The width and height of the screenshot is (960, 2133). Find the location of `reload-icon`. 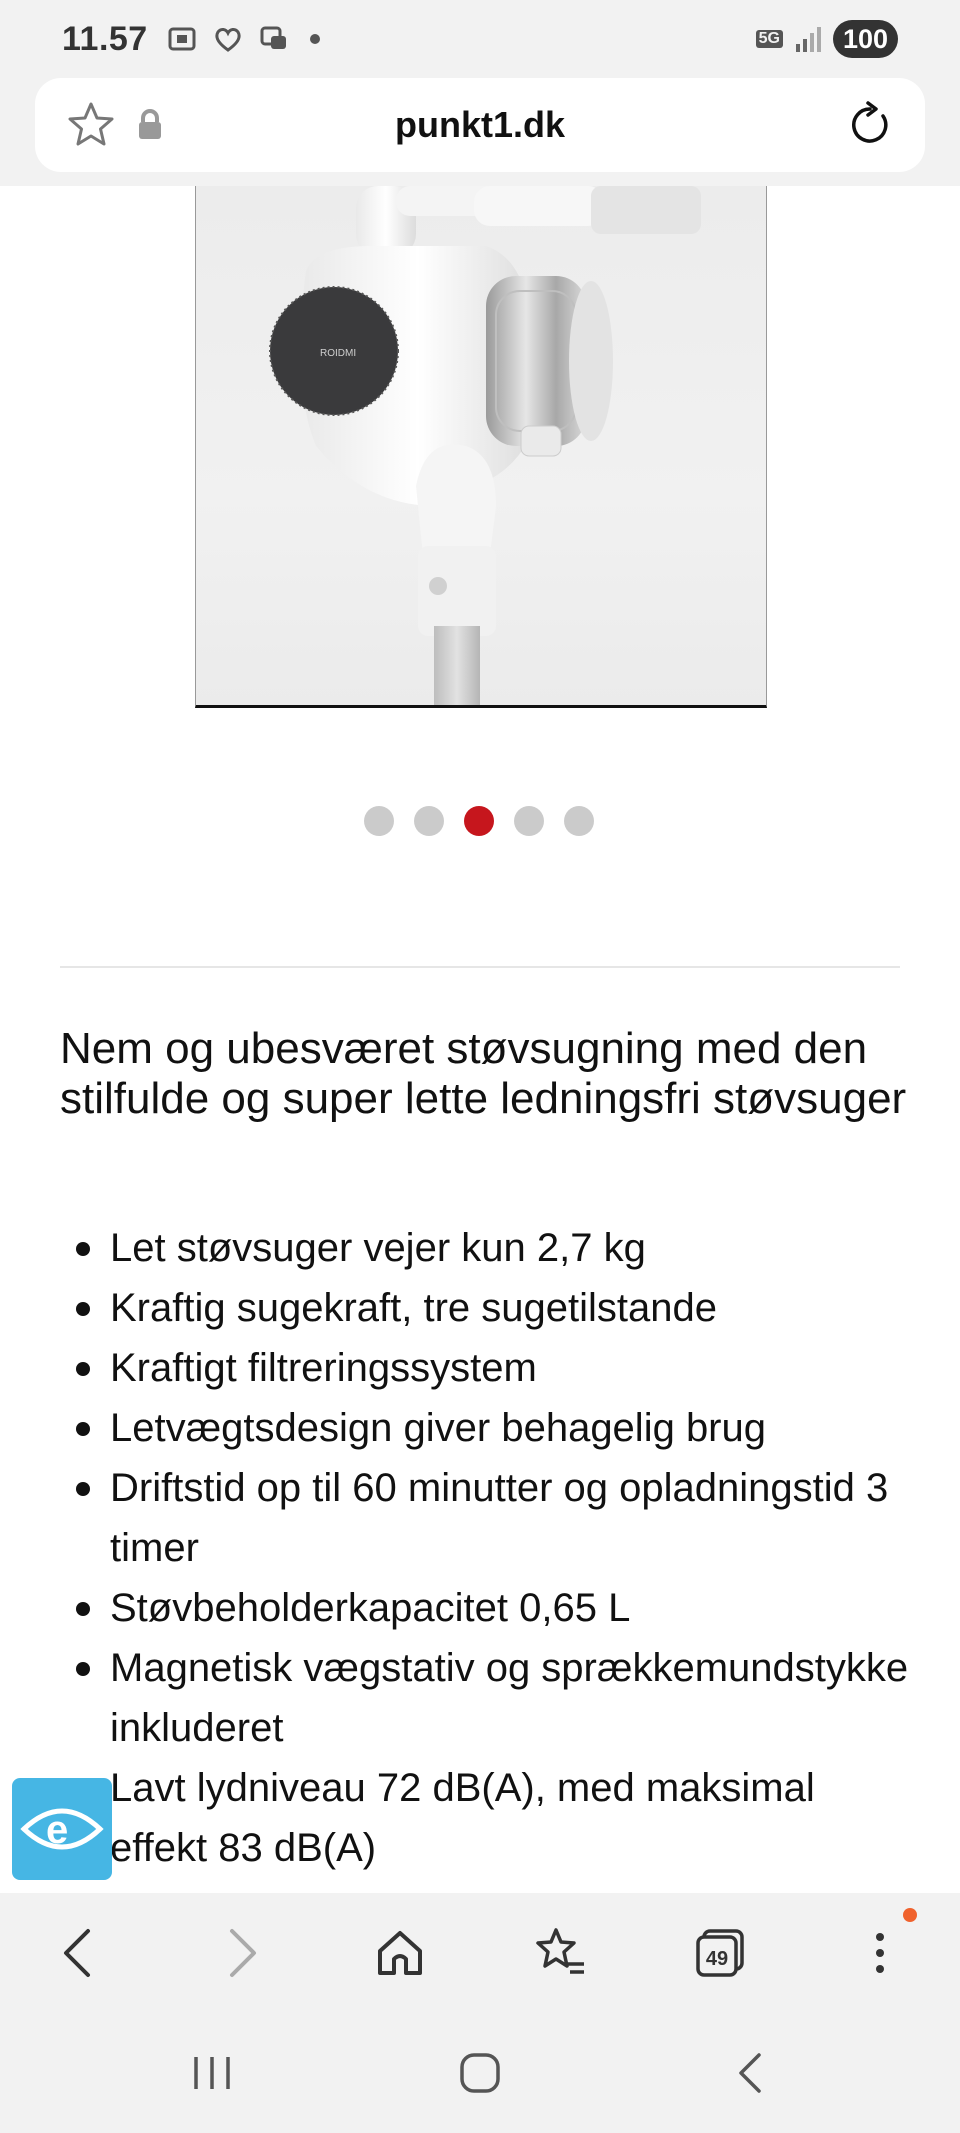

reload-icon is located at coordinates (870, 125).